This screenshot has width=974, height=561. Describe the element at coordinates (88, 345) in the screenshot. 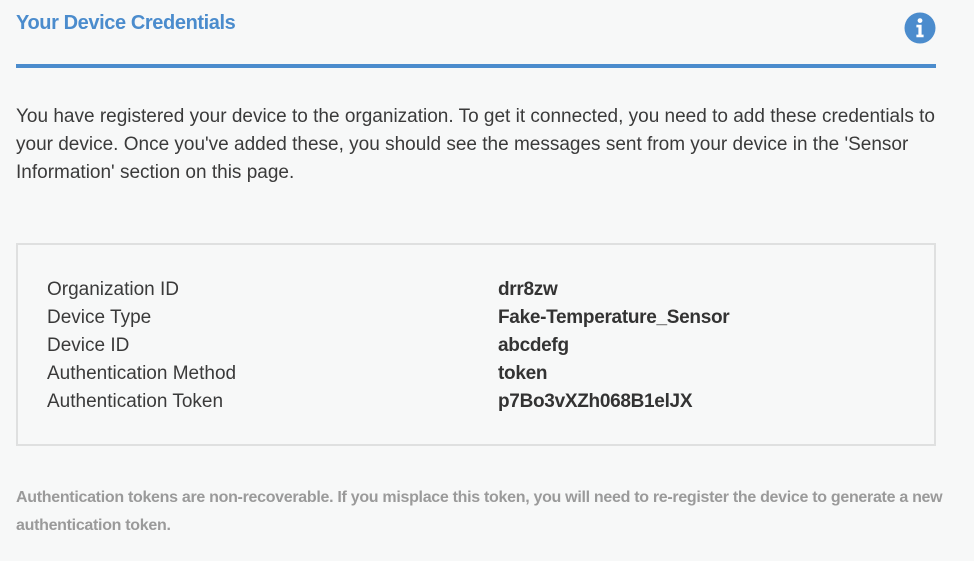

I see `credential-label: Device ID` at that location.